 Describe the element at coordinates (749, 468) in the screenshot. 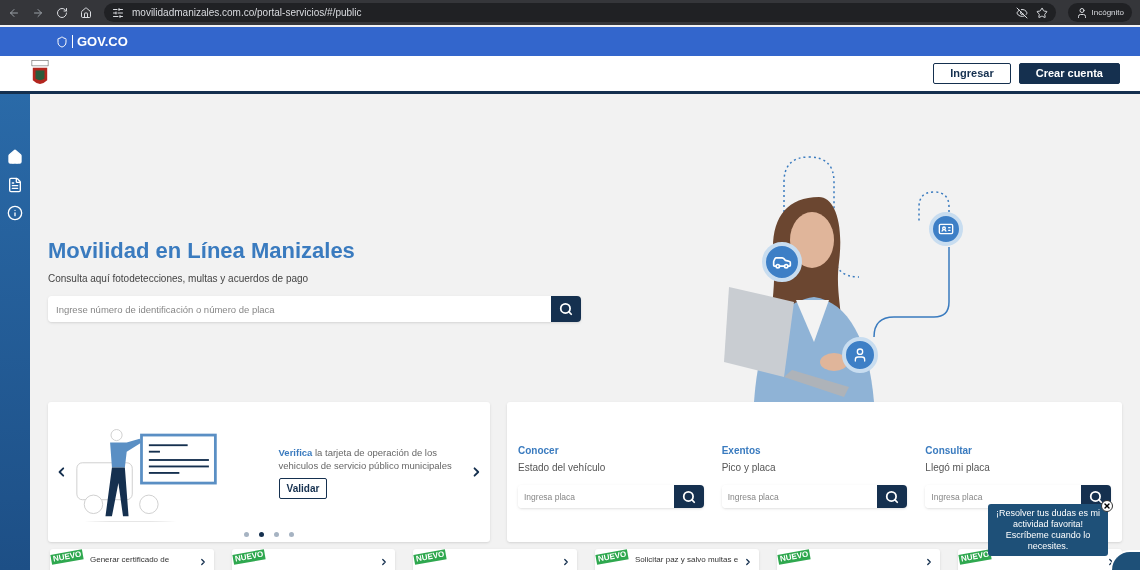

I see `query-subtitle: Pico y placa` at that location.